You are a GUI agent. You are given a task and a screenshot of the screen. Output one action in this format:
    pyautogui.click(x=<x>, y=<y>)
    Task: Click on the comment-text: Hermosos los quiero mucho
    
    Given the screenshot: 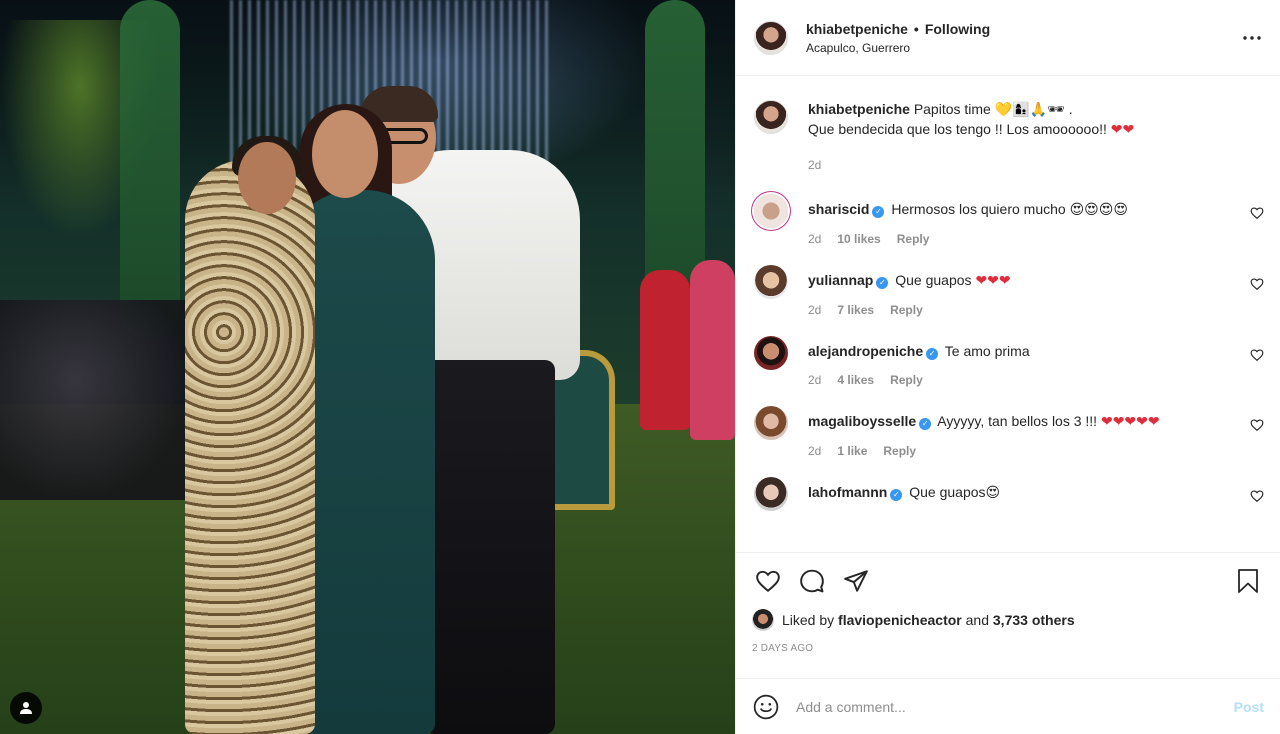 What is the action you would take?
    pyautogui.click(x=978, y=209)
    